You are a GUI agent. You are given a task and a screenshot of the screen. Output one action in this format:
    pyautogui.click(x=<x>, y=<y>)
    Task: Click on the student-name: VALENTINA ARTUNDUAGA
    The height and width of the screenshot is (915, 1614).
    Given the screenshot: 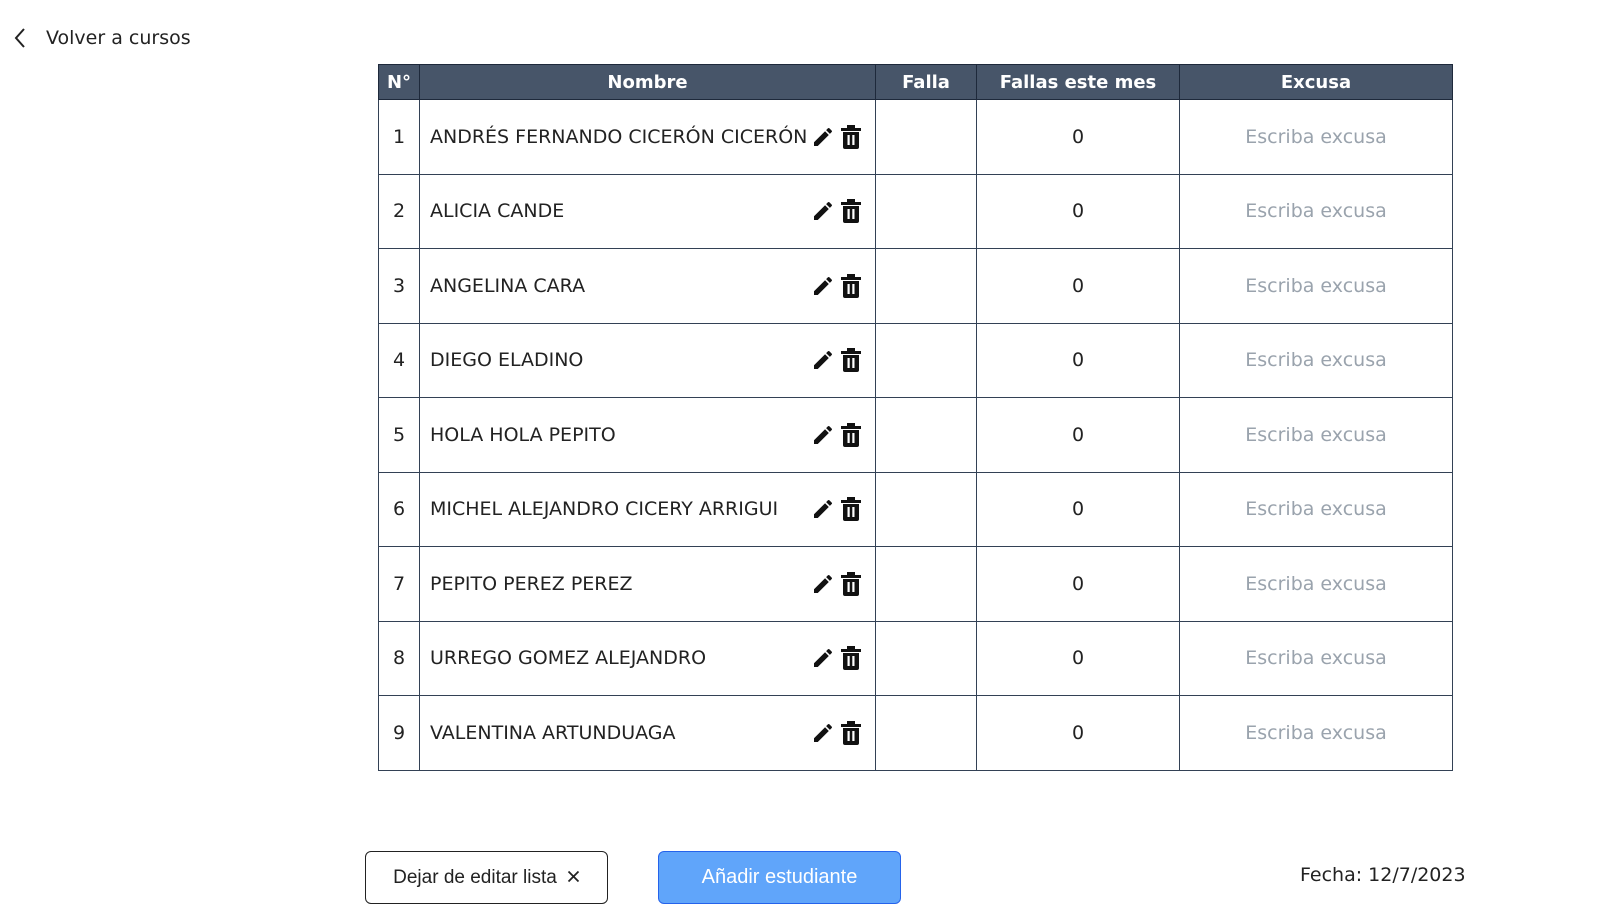 What is the action you would take?
    pyautogui.click(x=553, y=732)
    